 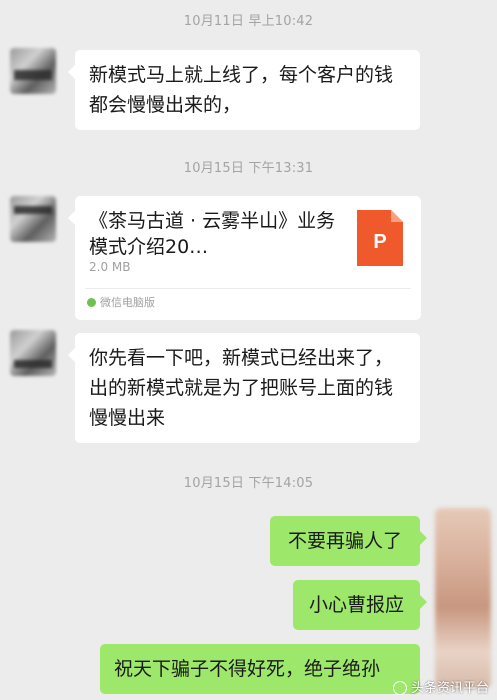 What do you see at coordinates (356, 605) in the screenshot?
I see `message-text: 小心曹报应` at bounding box center [356, 605].